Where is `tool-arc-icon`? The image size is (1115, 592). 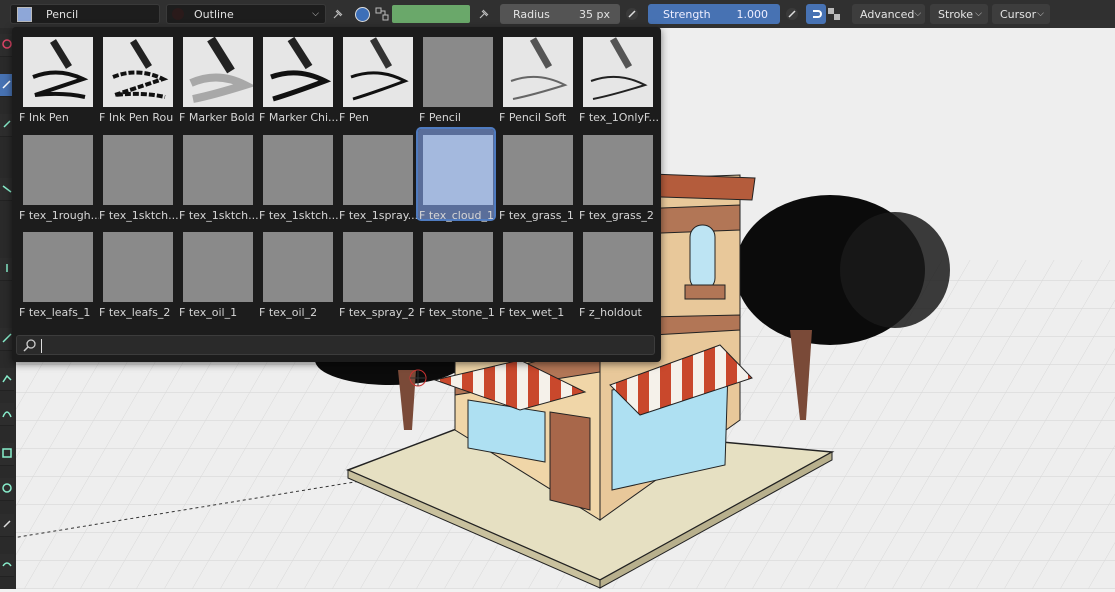
tool-arc-icon is located at coordinates (7, 414).